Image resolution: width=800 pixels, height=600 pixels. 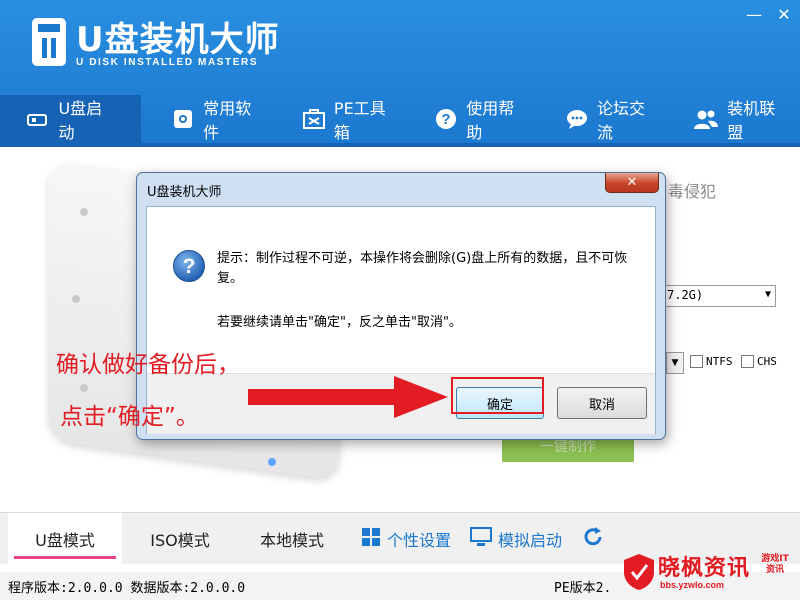 I want to click on nav-label: PE工具箱, so click(x=359, y=120).